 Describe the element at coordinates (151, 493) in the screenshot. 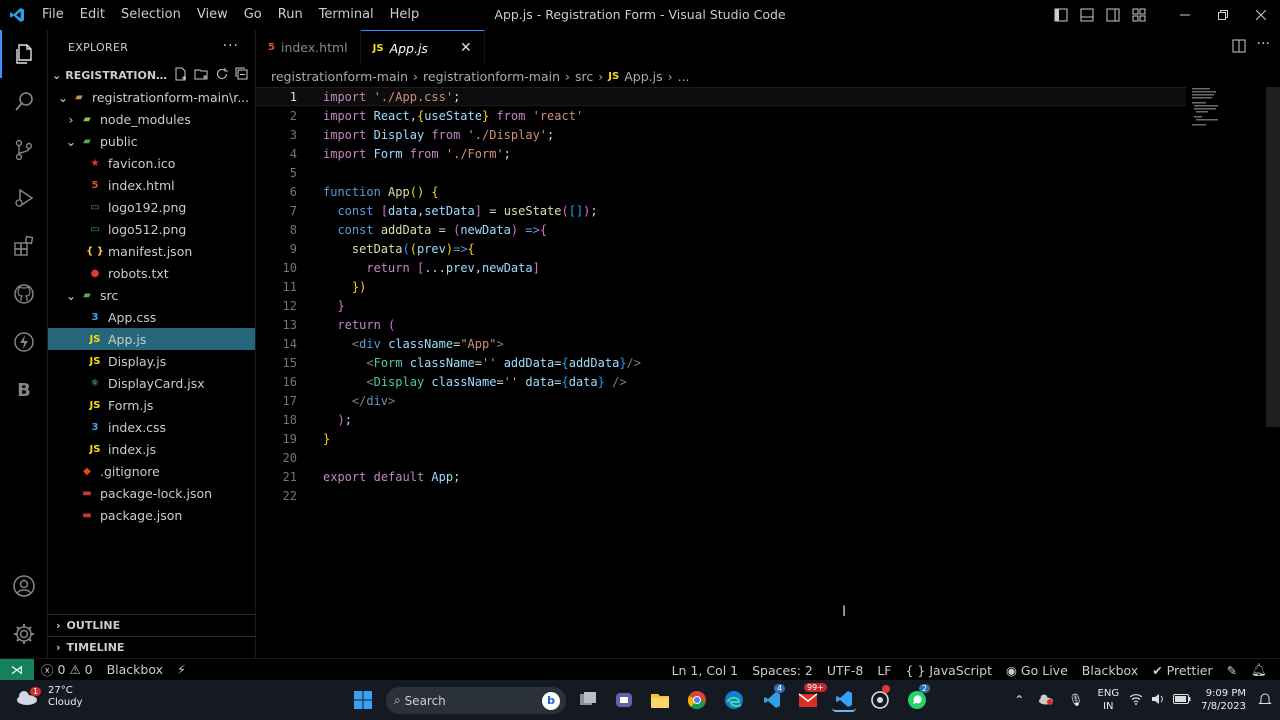

I see `tree-item: ▬ package-lock.json` at that location.